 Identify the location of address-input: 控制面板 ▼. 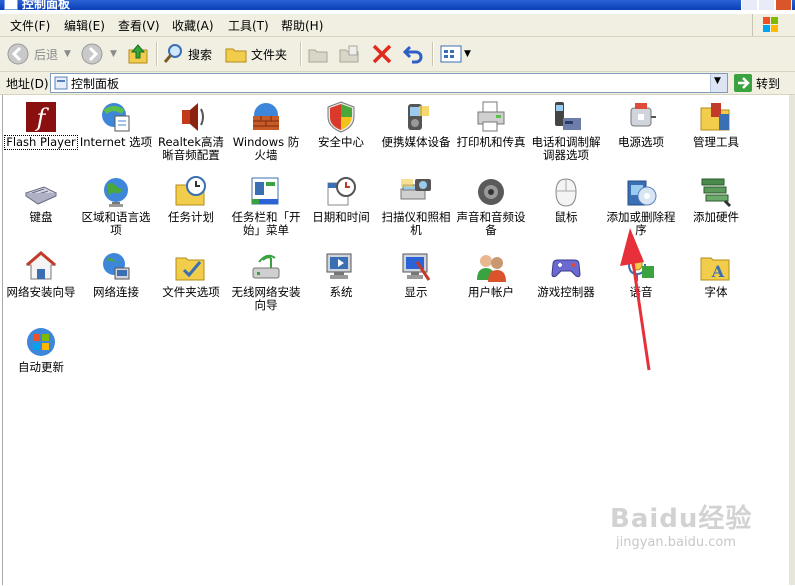
(389, 83).